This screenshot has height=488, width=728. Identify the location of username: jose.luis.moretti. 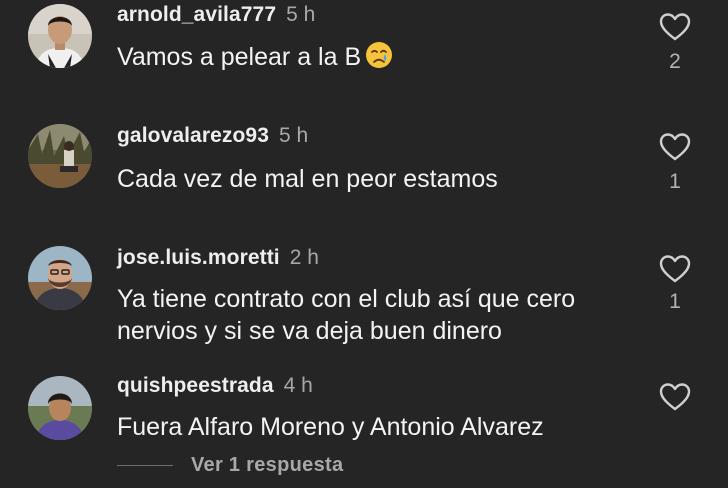
(198, 257).